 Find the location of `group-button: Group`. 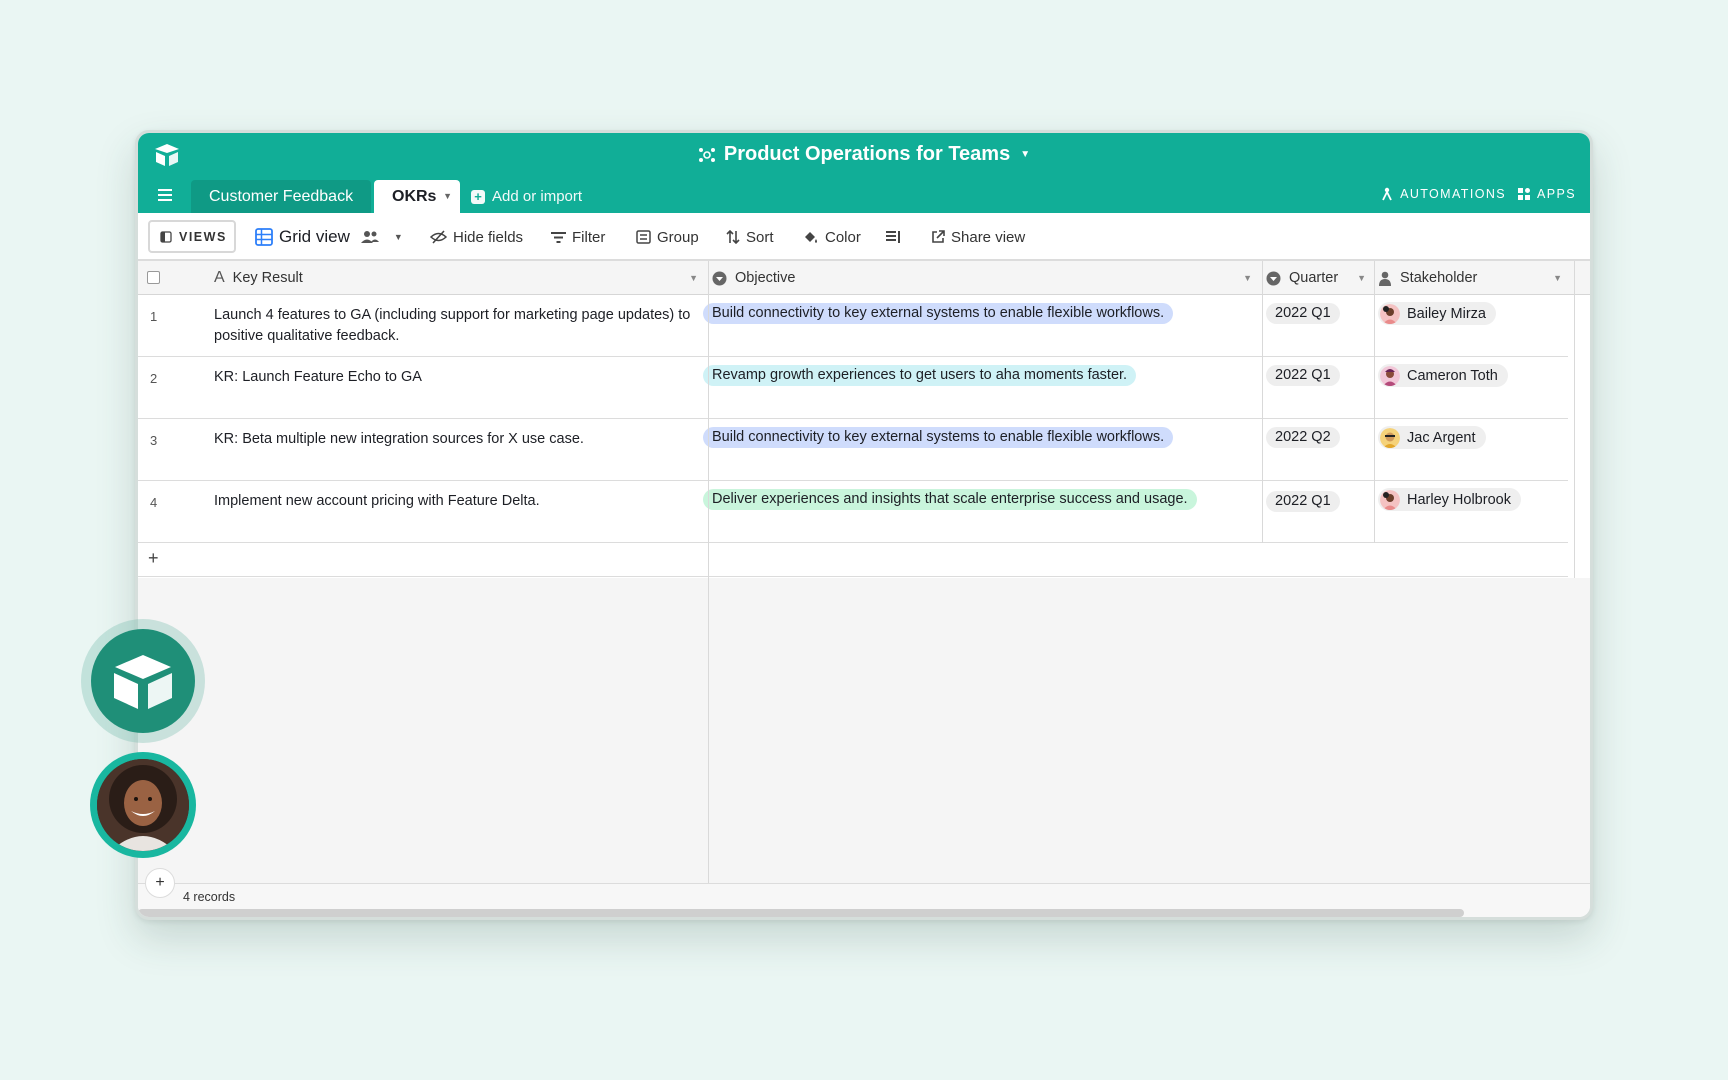

group-button: Group is located at coordinates (667, 237).